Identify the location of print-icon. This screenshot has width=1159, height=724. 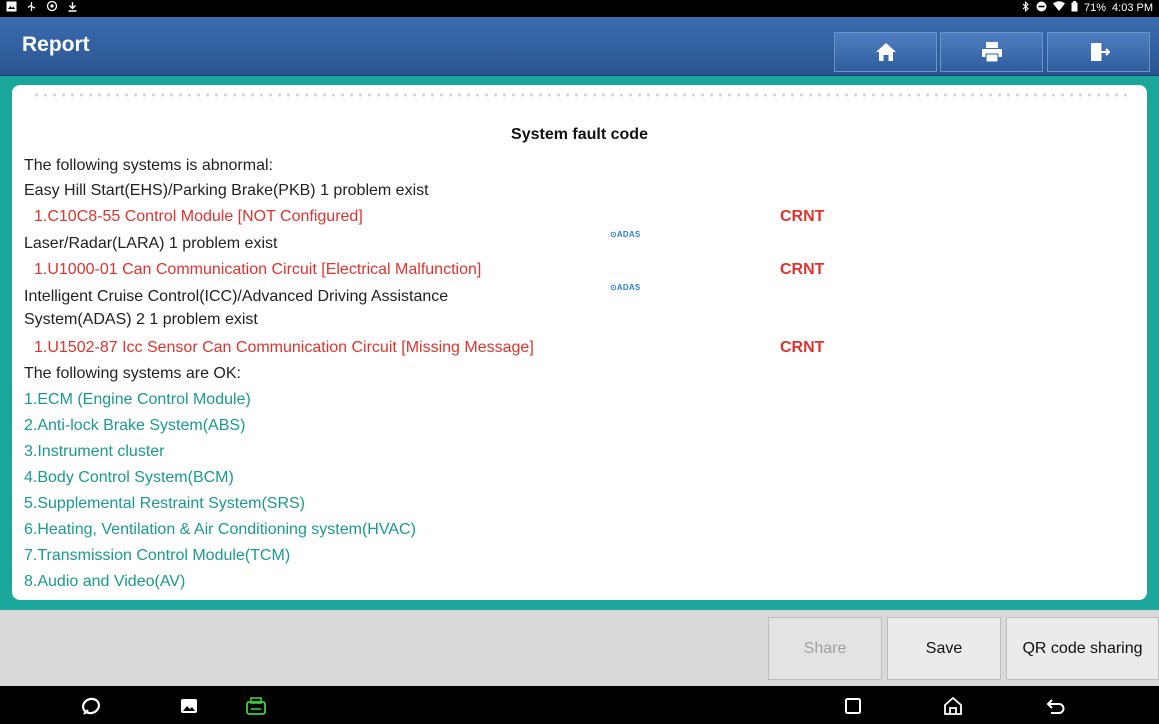
(991, 52).